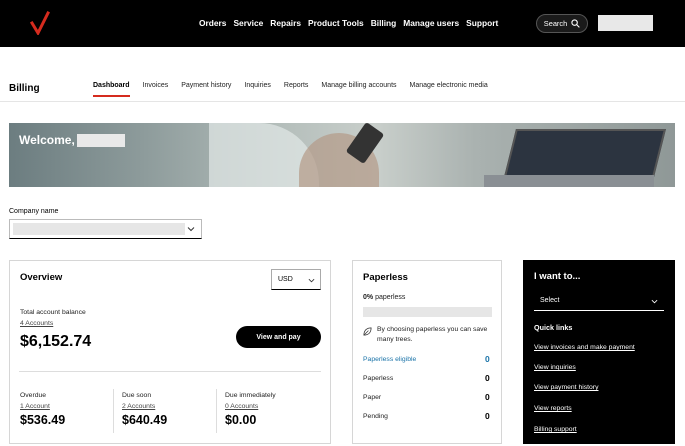  Describe the element at coordinates (212, 23) in the screenshot. I see `nav-orders: Orders` at that location.